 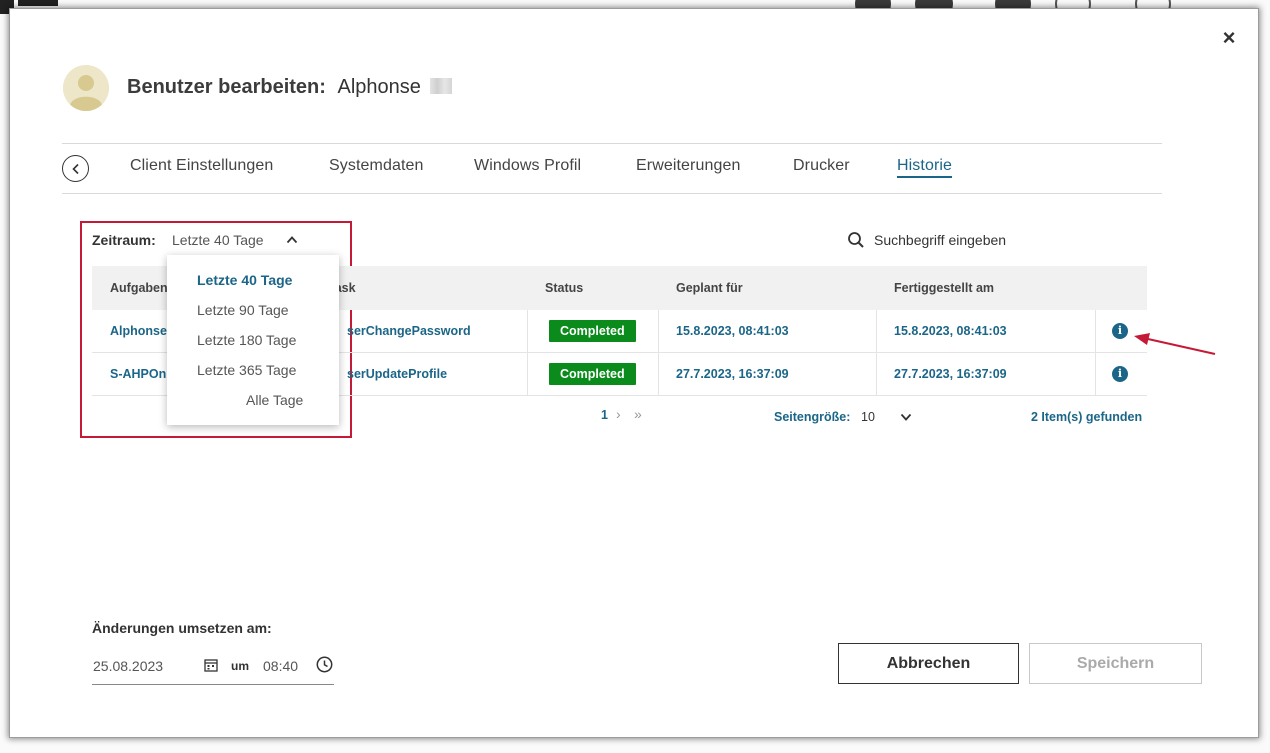 I want to click on column-header-aufgaben: Aufgaben, so click(x=139, y=288).